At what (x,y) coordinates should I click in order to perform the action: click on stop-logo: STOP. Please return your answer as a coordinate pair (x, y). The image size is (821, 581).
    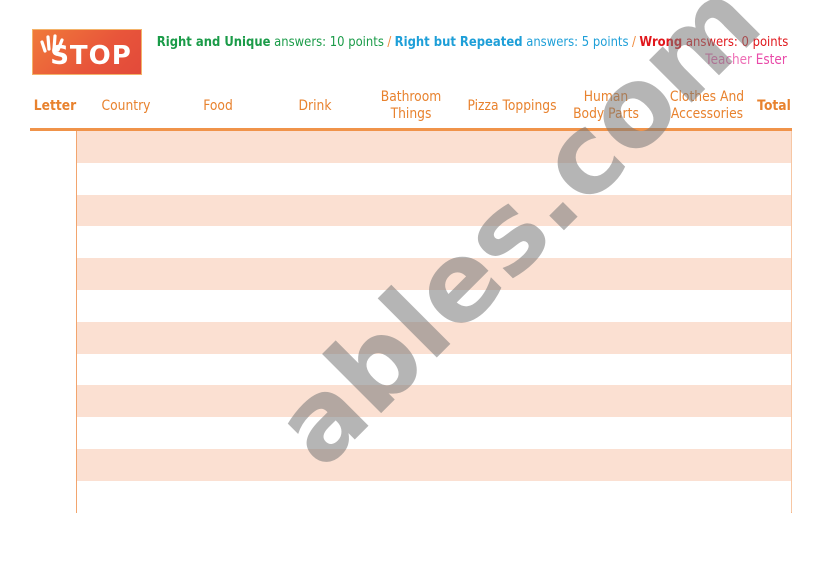
    Looking at the image, I should click on (87, 52).